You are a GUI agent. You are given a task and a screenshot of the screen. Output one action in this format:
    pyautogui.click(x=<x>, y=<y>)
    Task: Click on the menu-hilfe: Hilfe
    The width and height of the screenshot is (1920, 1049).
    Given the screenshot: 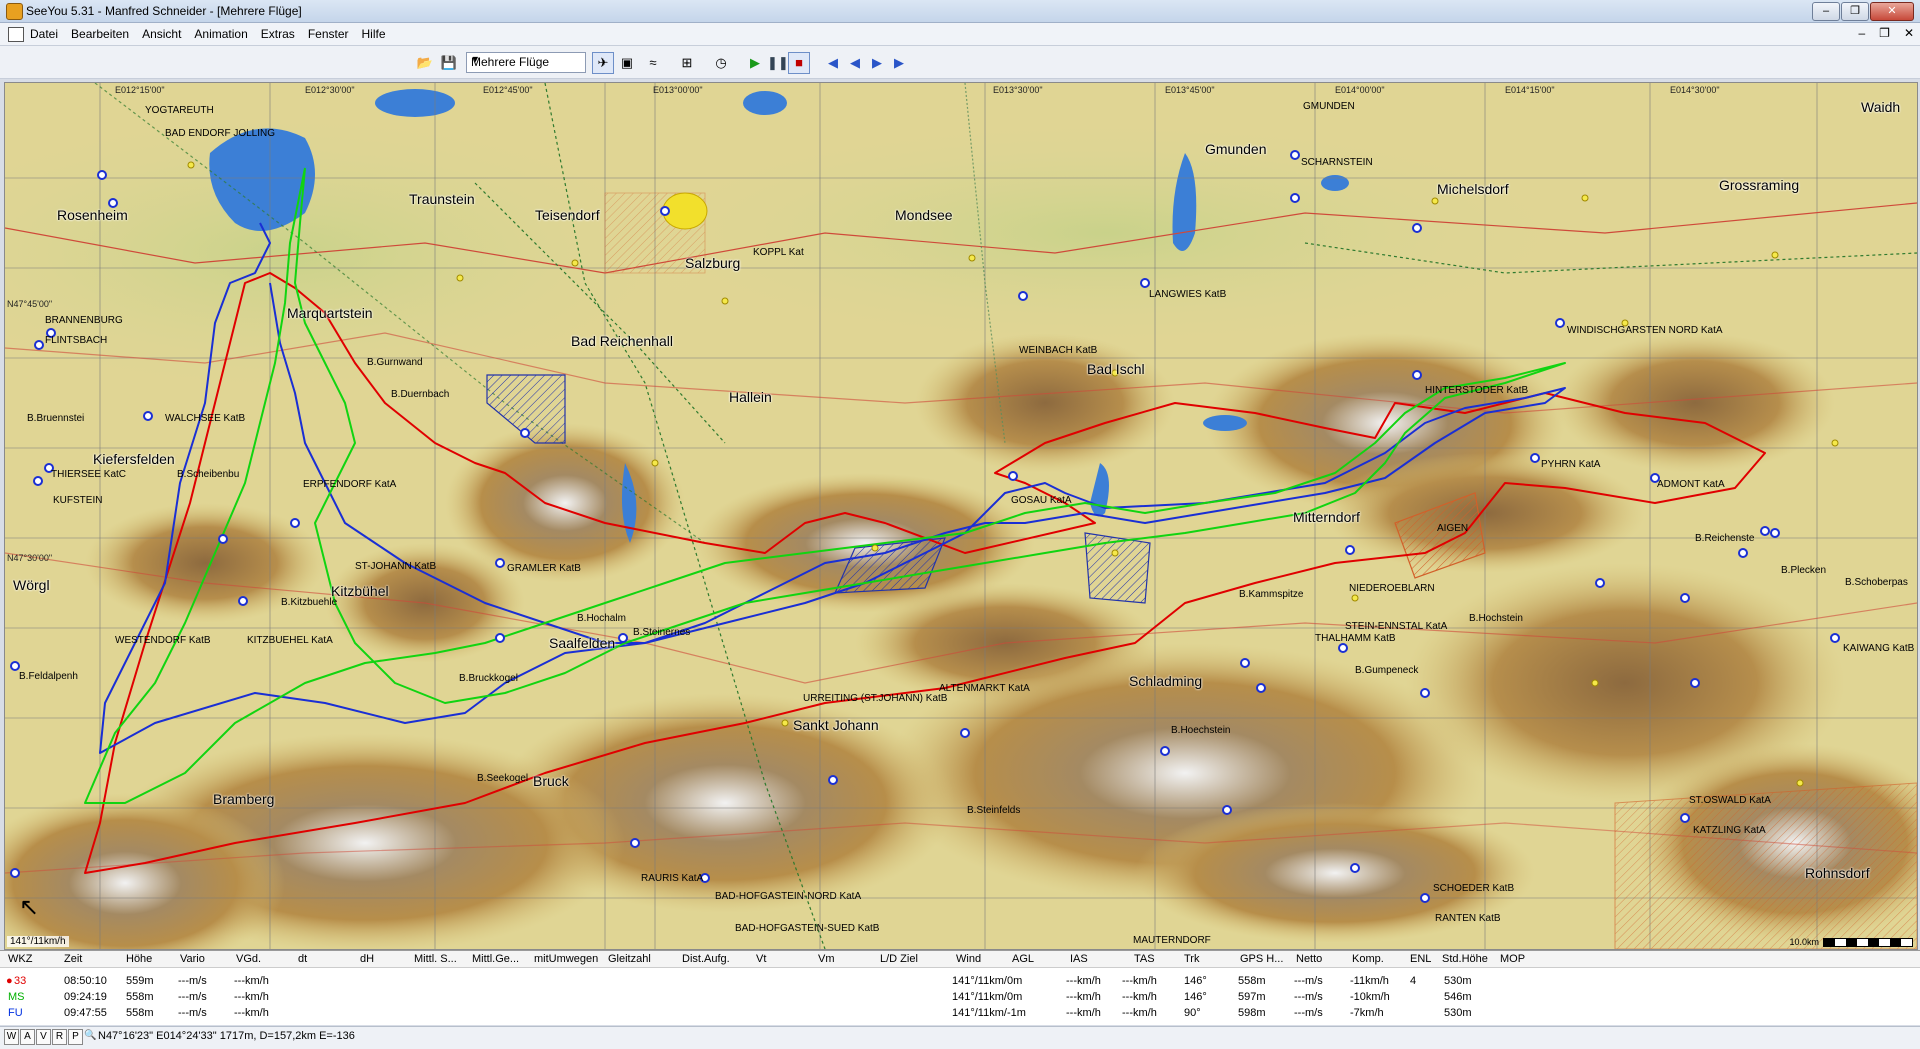 What is the action you would take?
    pyautogui.click(x=374, y=34)
    